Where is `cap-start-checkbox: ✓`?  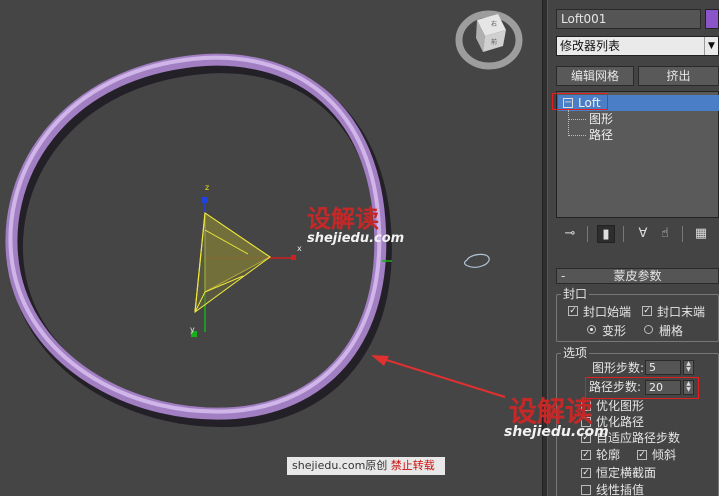 cap-start-checkbox: ✓ is located at coordinates (573, 311).